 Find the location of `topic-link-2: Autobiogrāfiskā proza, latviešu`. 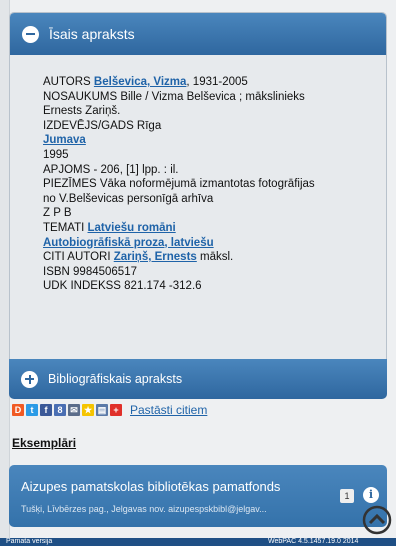

topic-link-2: Autobiogrāfiskā proza, latviešu is located at coordinates (128, 243).